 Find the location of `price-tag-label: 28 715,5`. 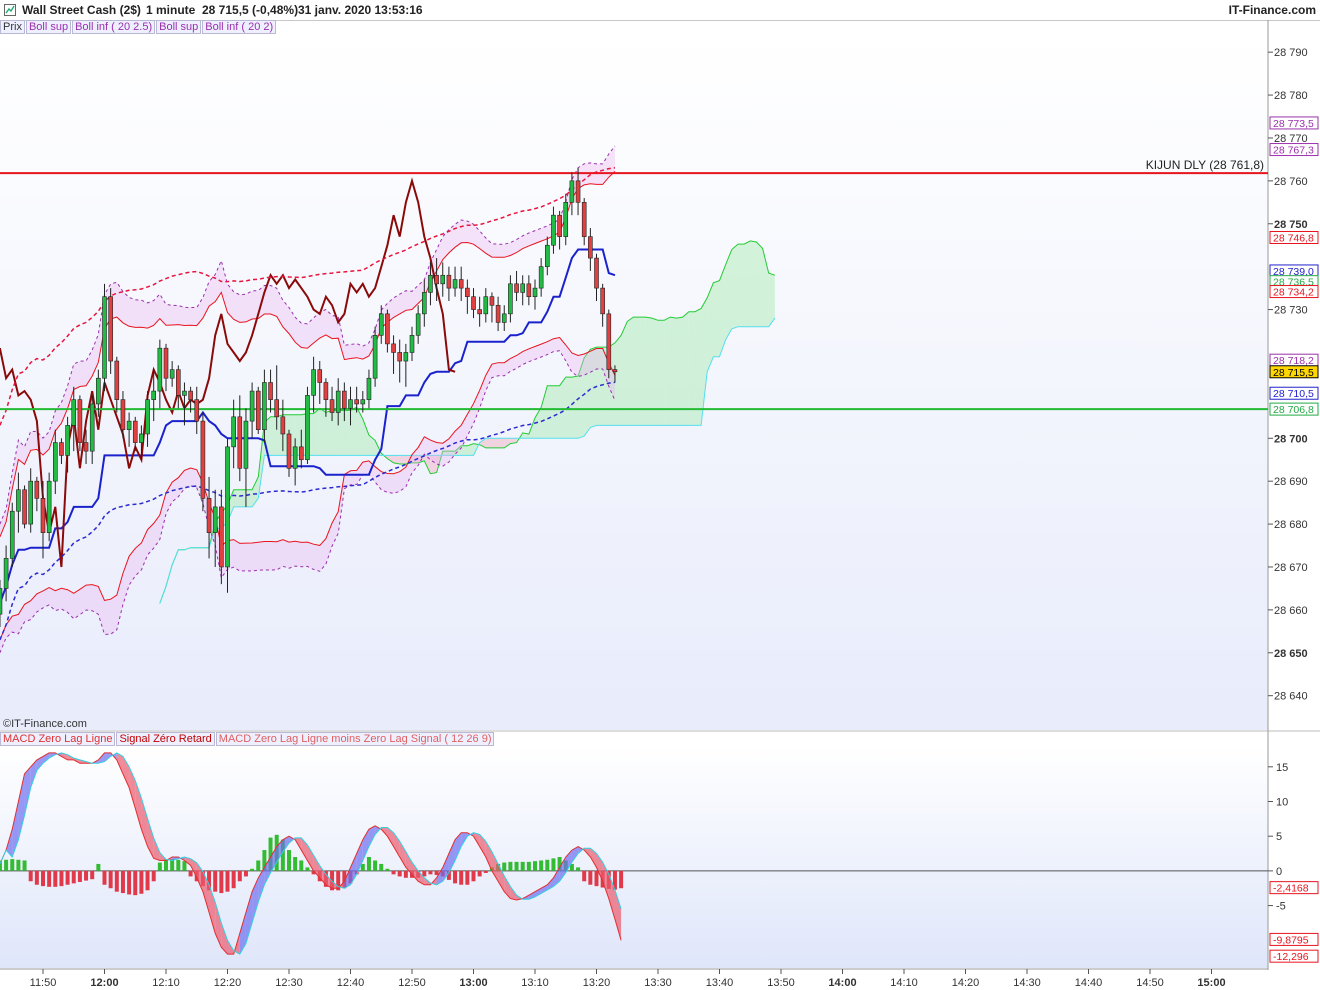

price-tag-label: 28 715,5 is located at coordinates (1293, 373).